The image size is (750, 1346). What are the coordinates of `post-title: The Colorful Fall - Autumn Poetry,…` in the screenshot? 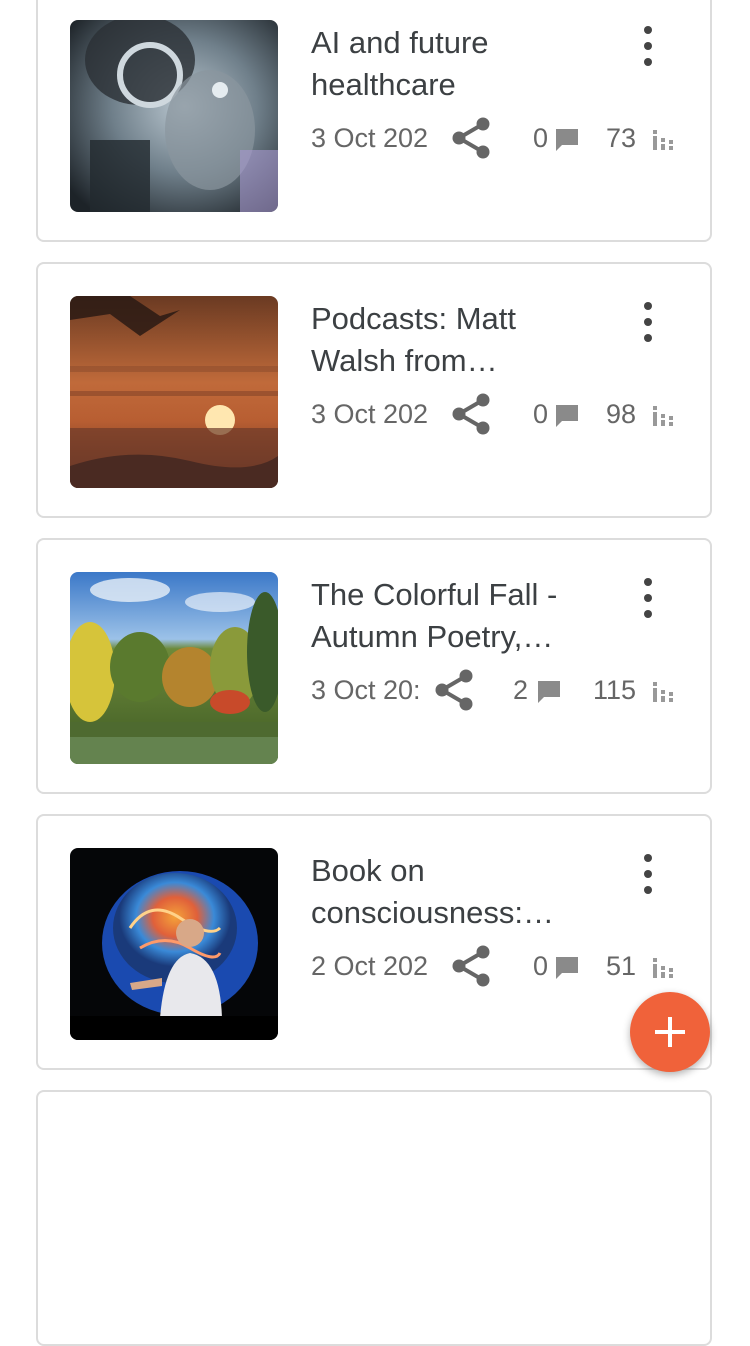 It's located at (451, 616).